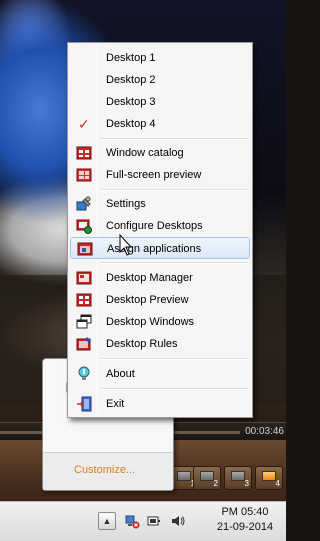 Image resolution: width=320 pixels, height=541 pixels. What do you see at coordinates (107, 521) in the screenshot?
I see `up-arrow-icon: ▲` at bounding box center [107, 521].